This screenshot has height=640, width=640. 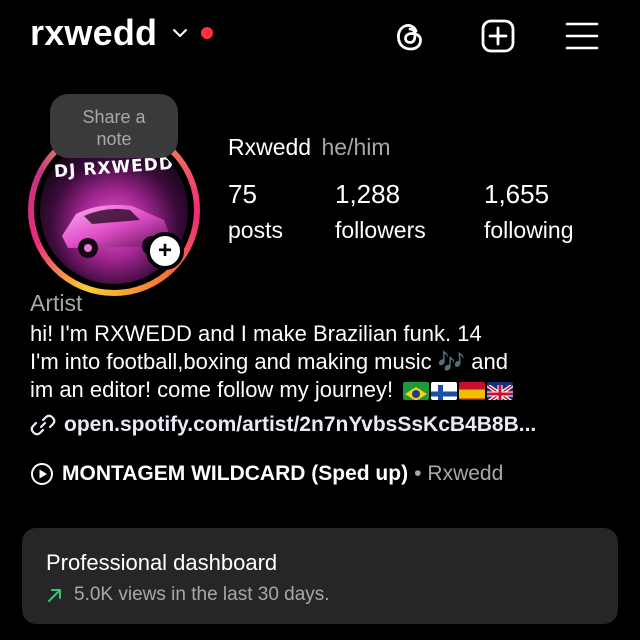 What do you see at coordinates (356, 147) in the screenshot?
I see `pronouns: he/him` at bounding box center [356, 147].